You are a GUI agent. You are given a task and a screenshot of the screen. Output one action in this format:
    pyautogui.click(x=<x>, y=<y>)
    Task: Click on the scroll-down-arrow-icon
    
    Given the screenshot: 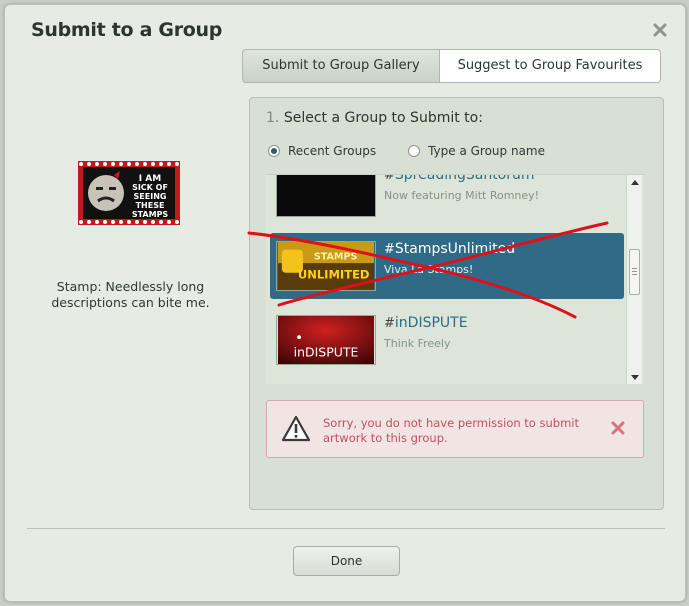 What is the action you would take?
    pyautogui.click(x=635, y=377)
    